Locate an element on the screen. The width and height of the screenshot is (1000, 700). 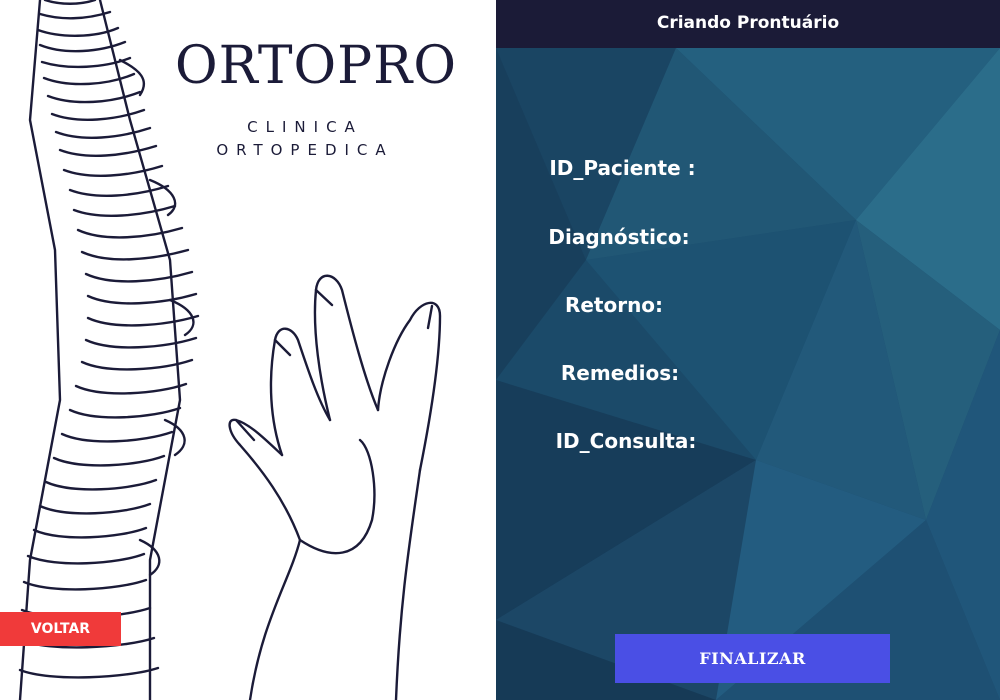
field-diagnostico: Diagnóstico: is located at coordinates (619, 237).